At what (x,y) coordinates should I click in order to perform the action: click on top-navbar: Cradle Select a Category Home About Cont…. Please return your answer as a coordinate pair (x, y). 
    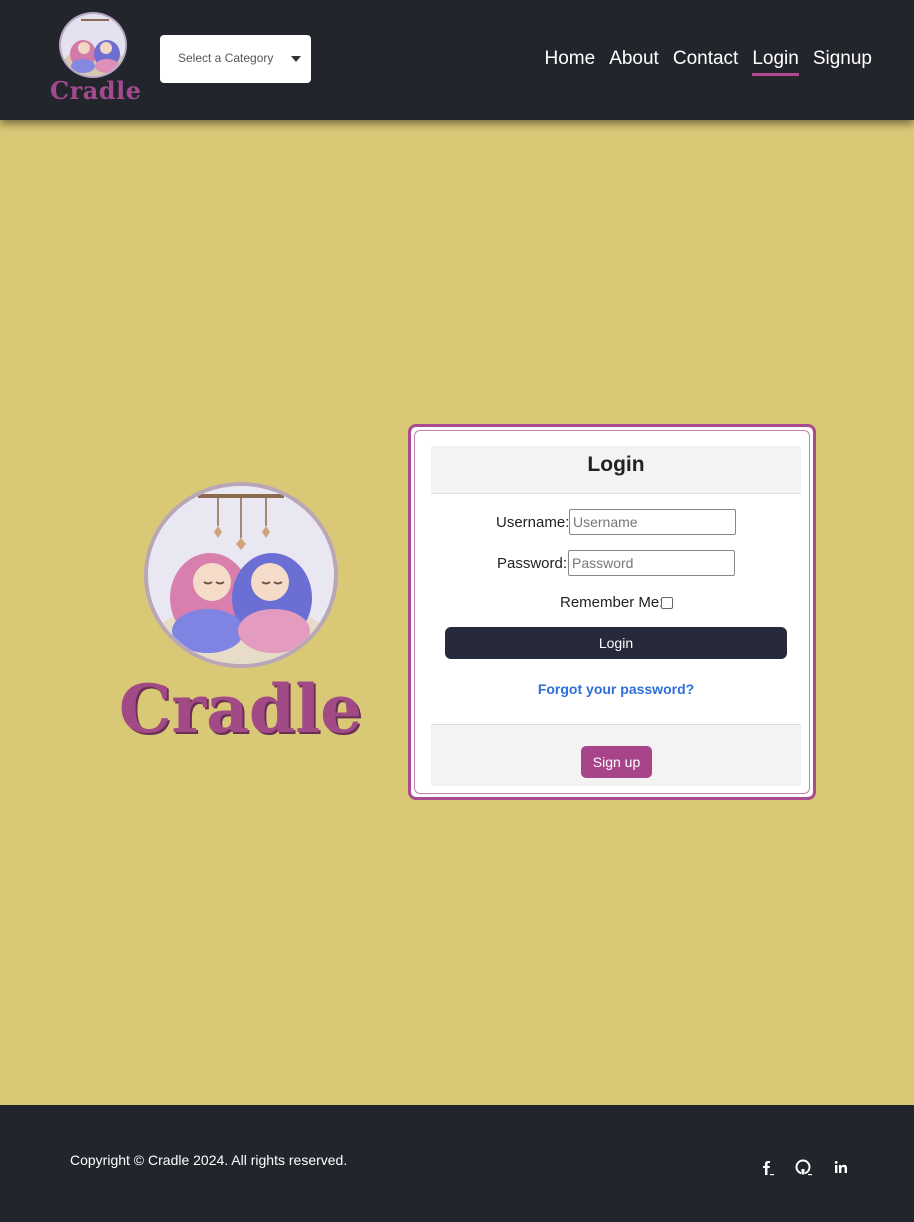
    Looking at the image, I should click on (457, 60).